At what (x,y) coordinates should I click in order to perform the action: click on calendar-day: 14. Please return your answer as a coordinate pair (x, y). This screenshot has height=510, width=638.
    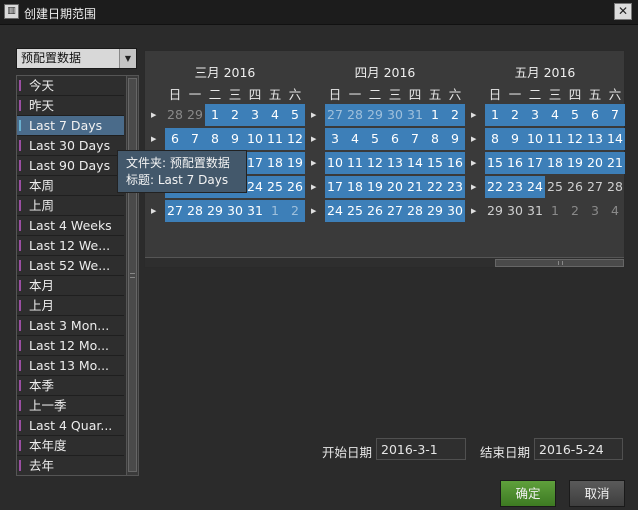
    Looking at the image, I should click on (615, 139).